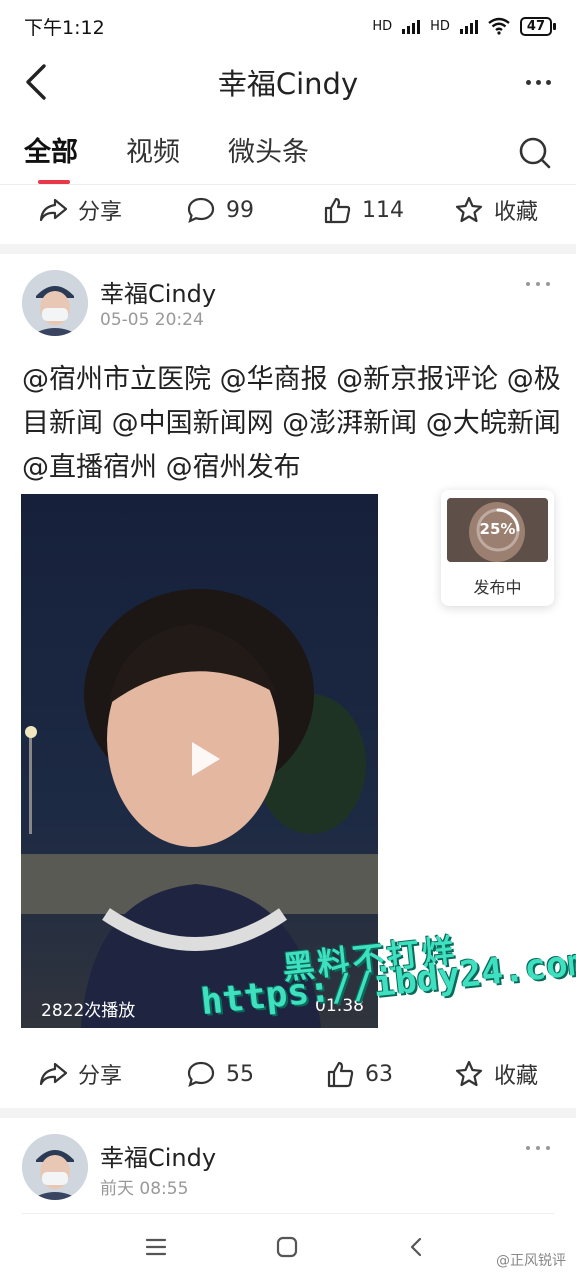 This screenshot has height=1280, width=576. Describe the element at coordinates (535, 153) in the screenshot. I see `search-icon` at that location.